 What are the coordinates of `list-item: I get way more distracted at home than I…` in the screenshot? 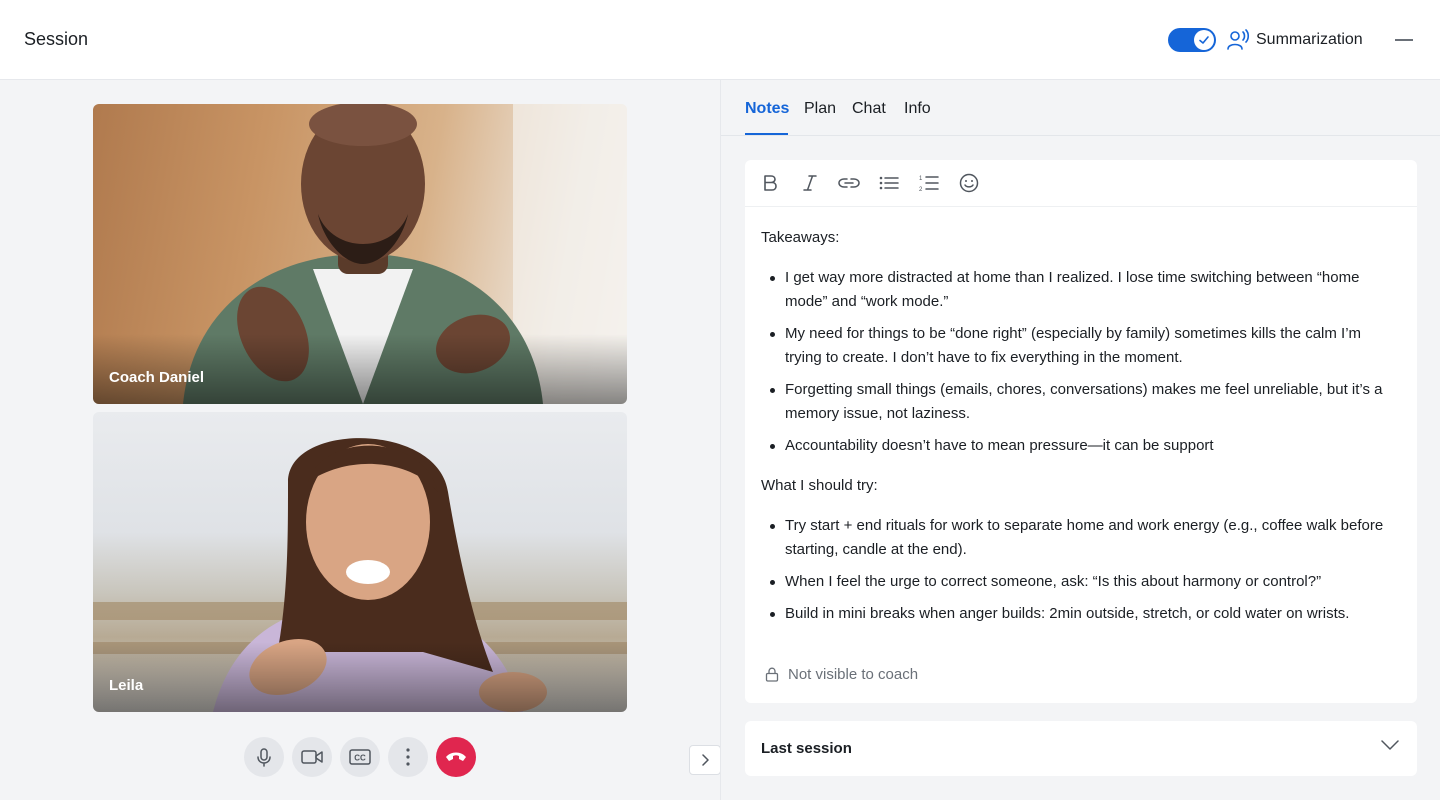 It's located at (1081, 290).